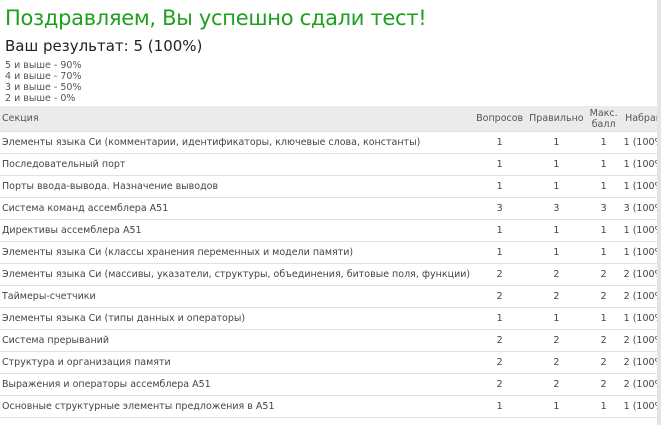  What do you see at coordinates (43, 76) in the screenshot?
I see `grade-line: 4 и выше - 70%` at bounding box center [43, 76].